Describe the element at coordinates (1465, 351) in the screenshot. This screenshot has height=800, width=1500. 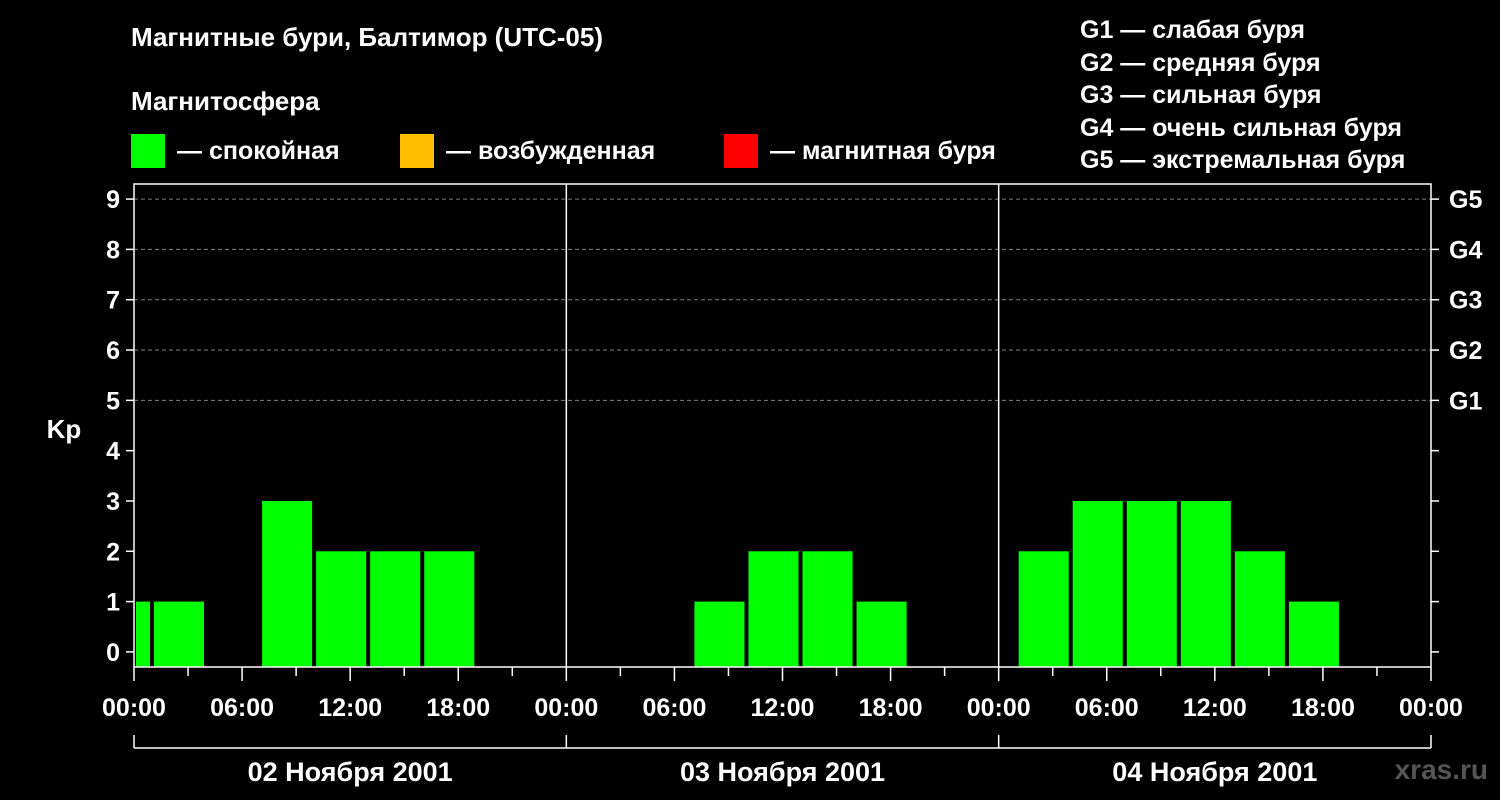
I see `g-level-label: G2` at that location.